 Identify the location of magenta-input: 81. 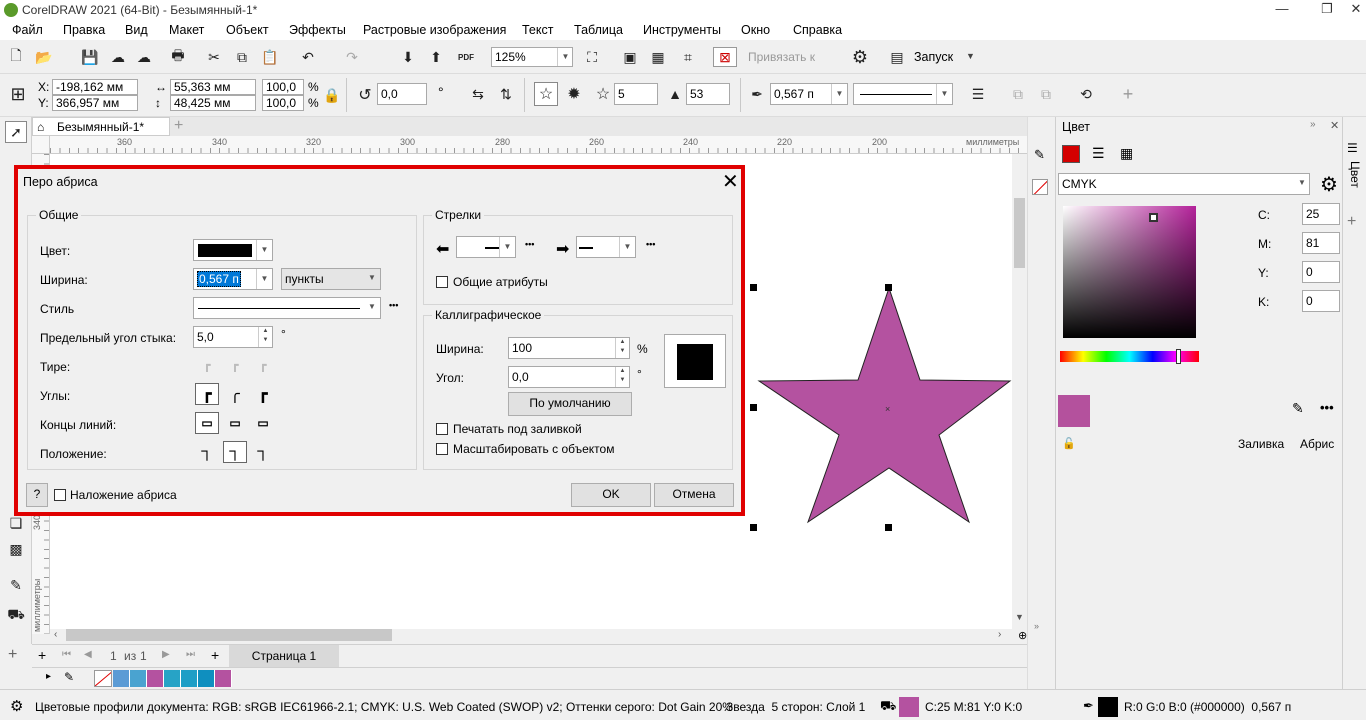
(1321, 243).